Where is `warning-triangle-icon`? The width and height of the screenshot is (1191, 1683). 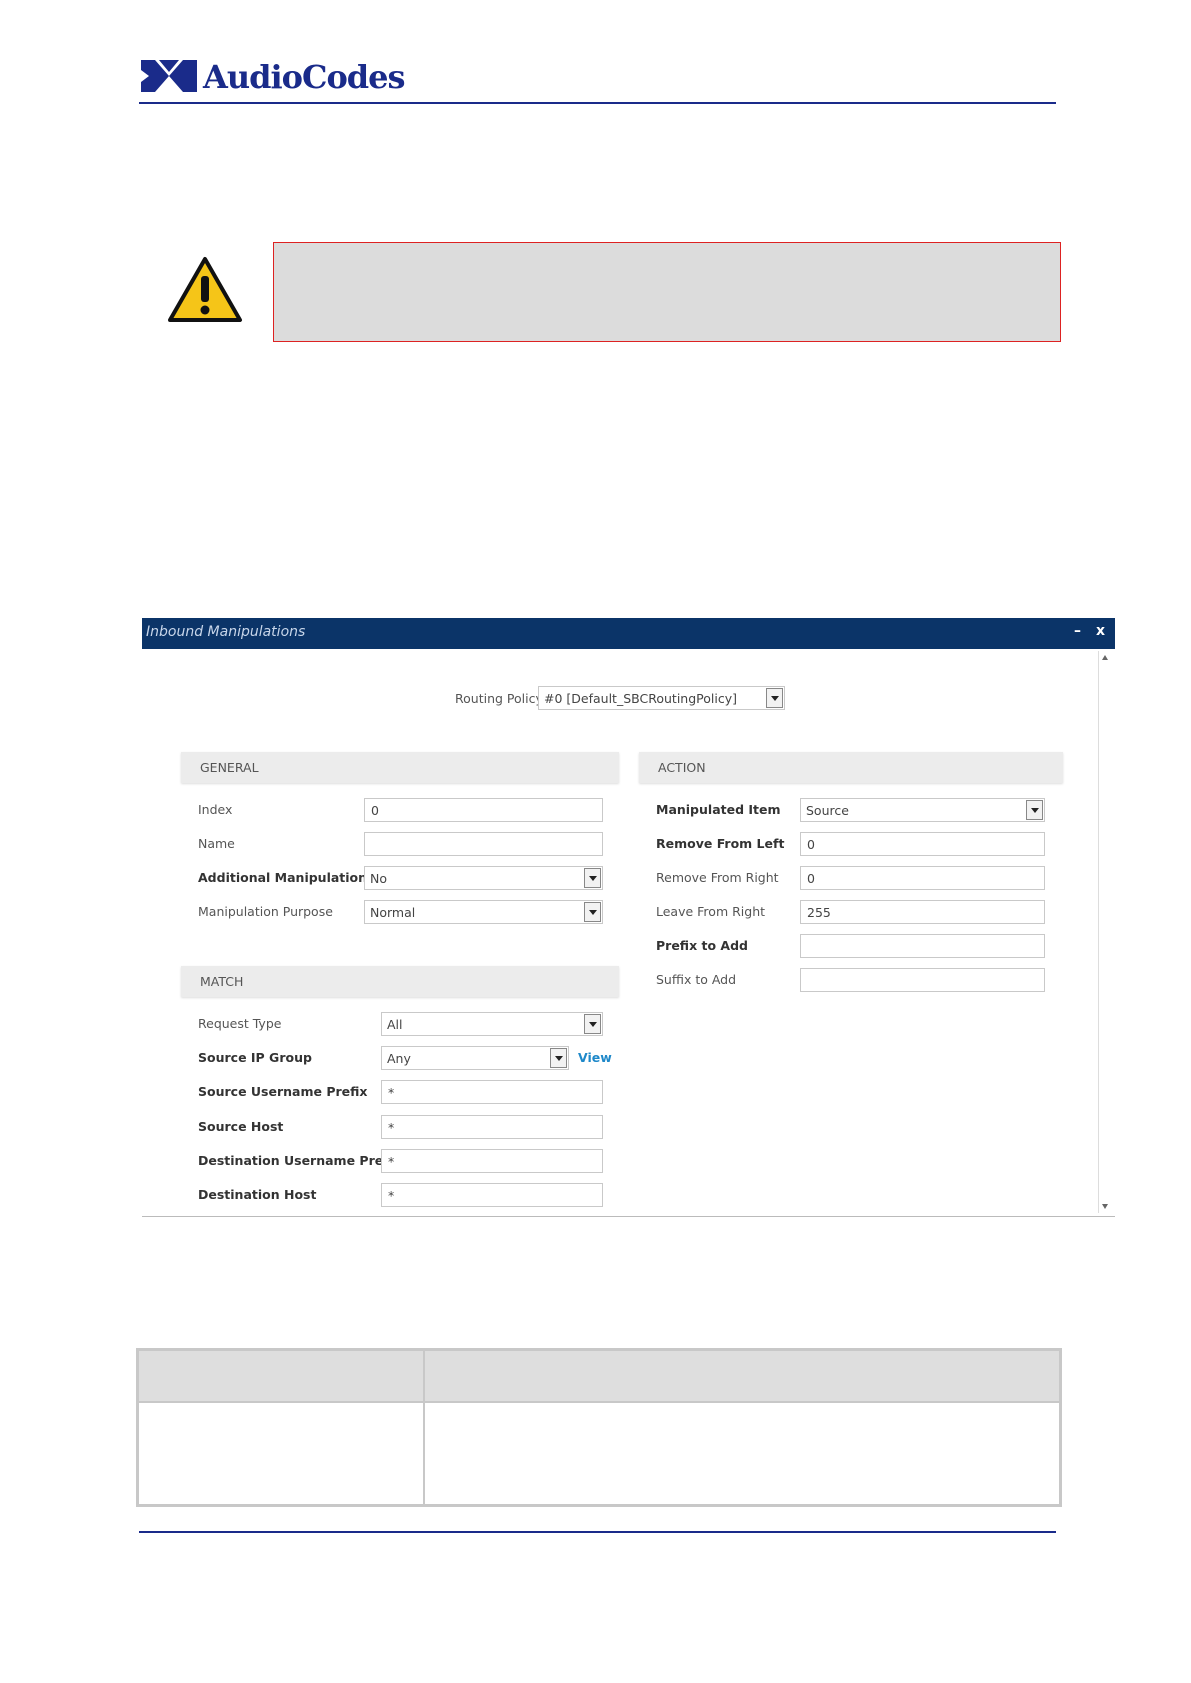 warning-triangle-icon is located at coordinates (205, 289).